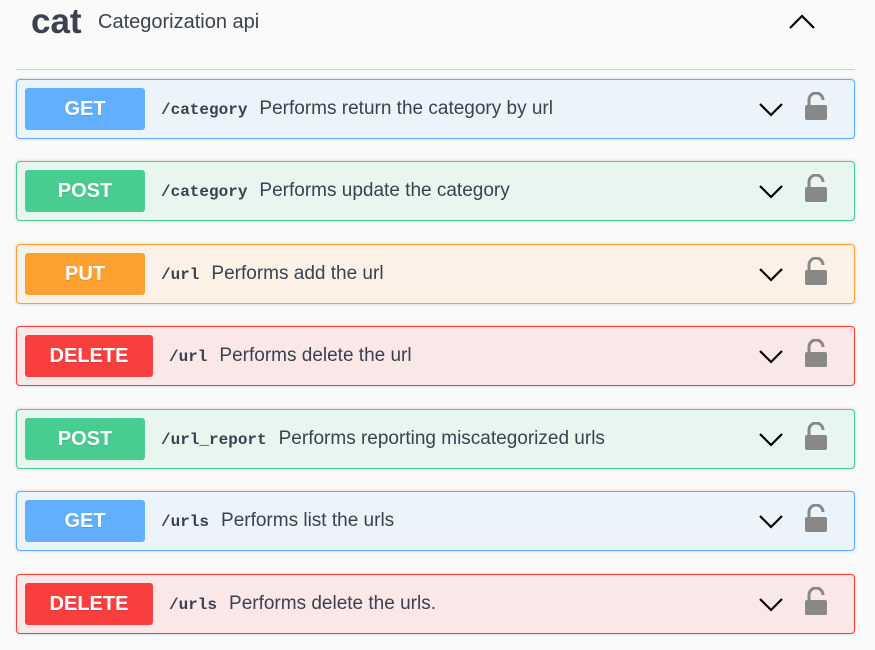 The height and width of the screenshot is (650, 875). Describe the element at coordinates (315, 355) in the screenshot. I see `operation-description: Performs delete the url` at that location.